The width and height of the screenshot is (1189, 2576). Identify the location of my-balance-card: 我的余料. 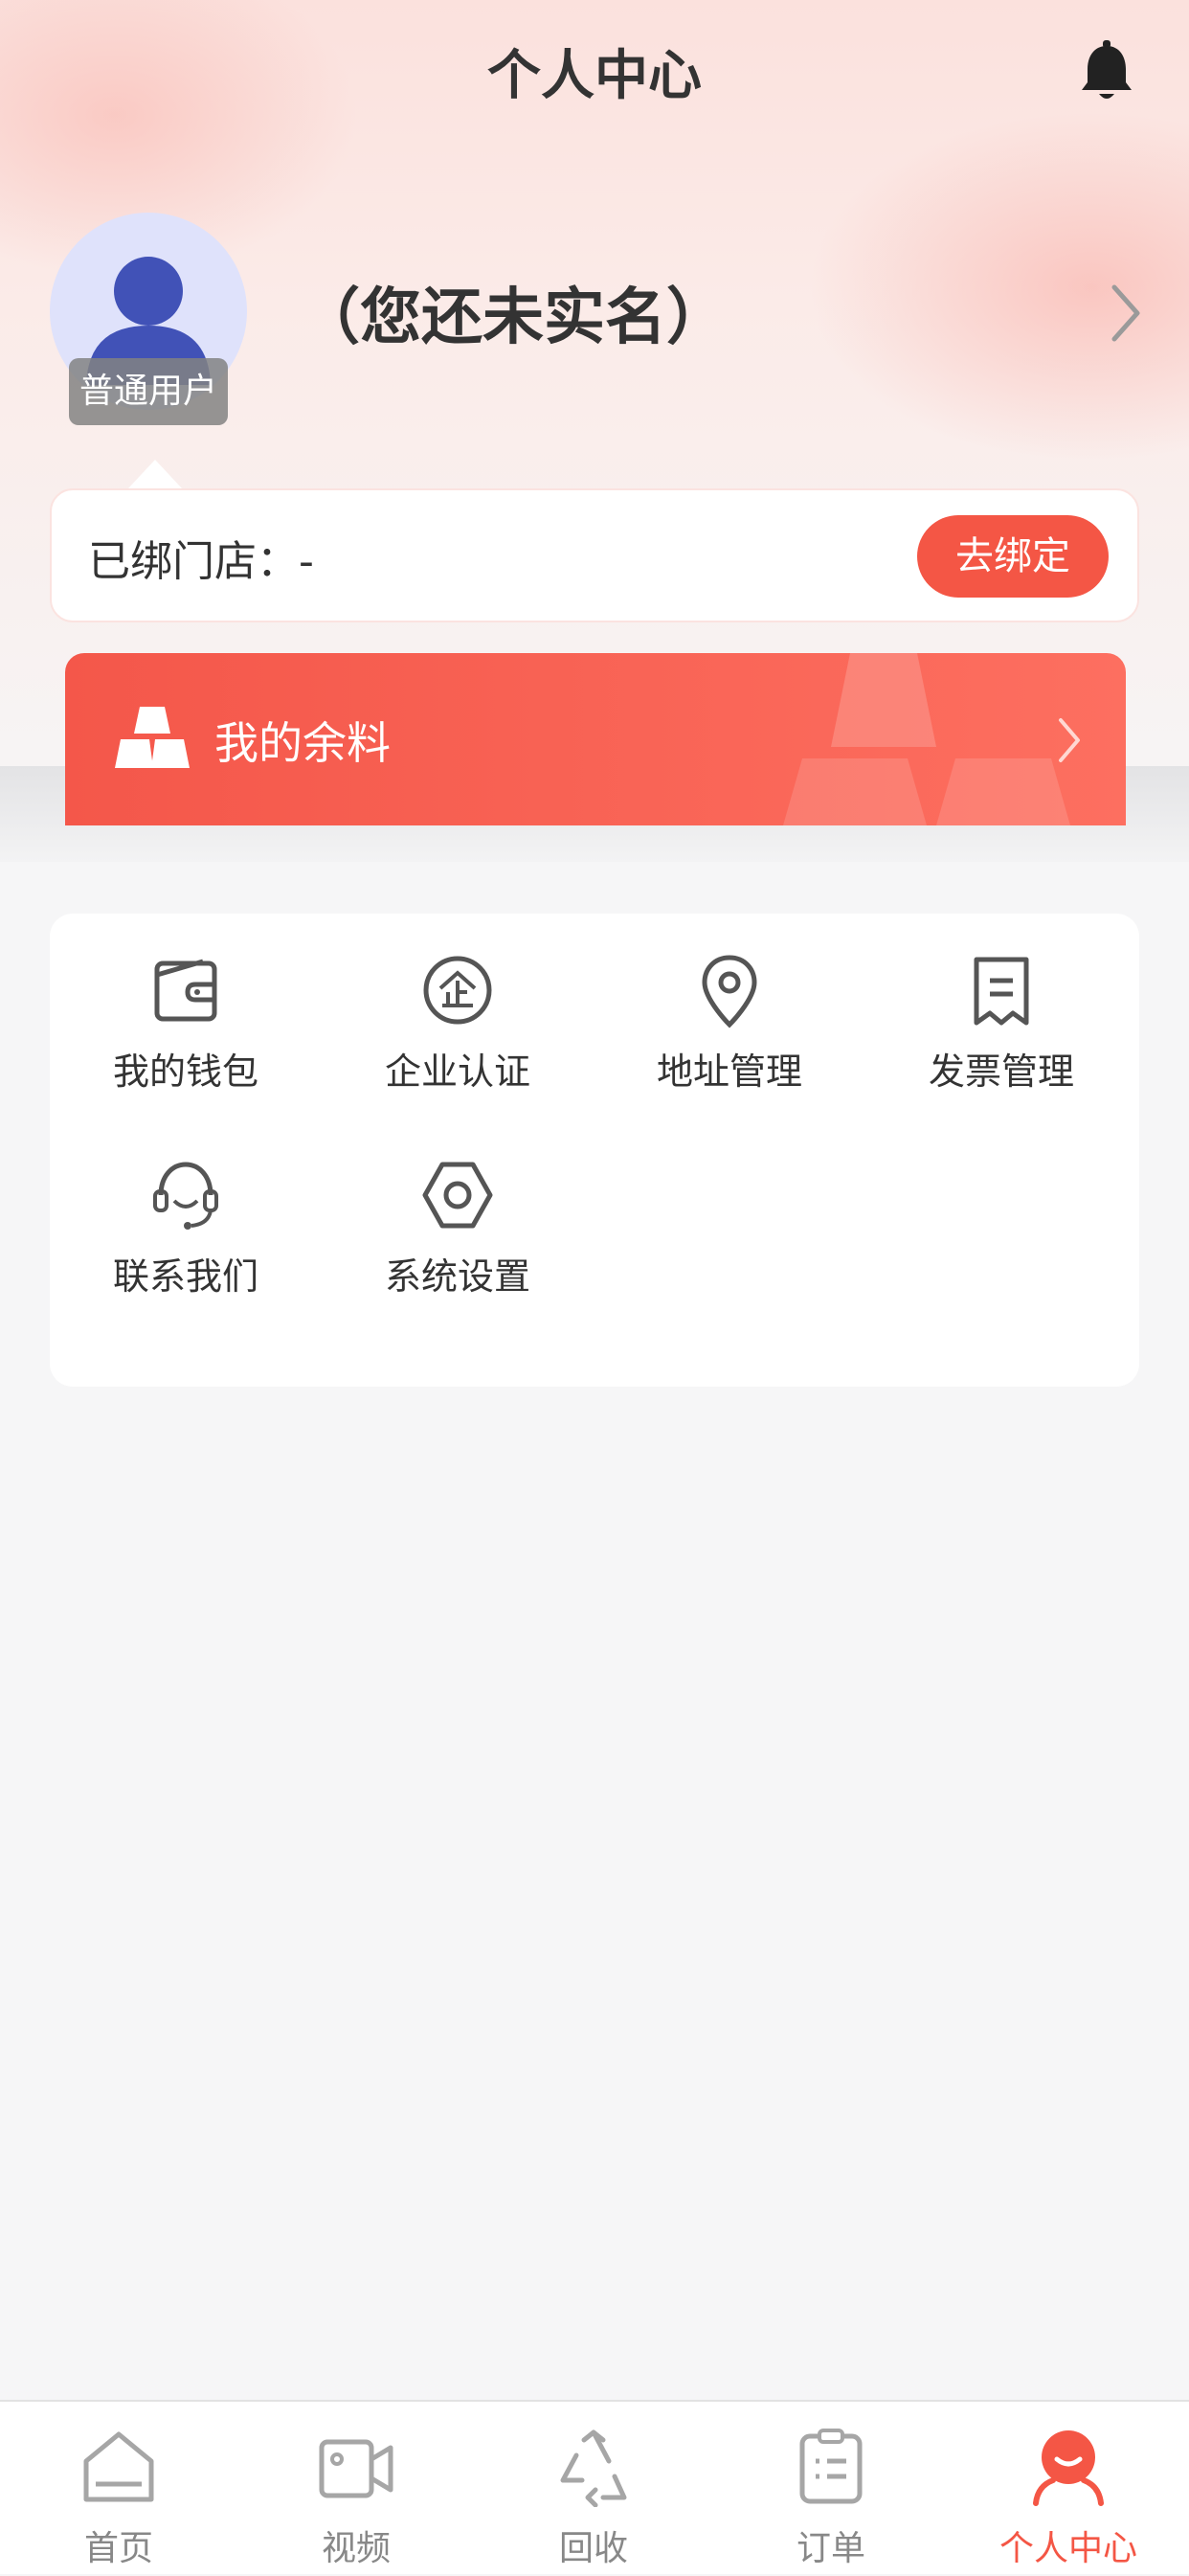
(595, 739).